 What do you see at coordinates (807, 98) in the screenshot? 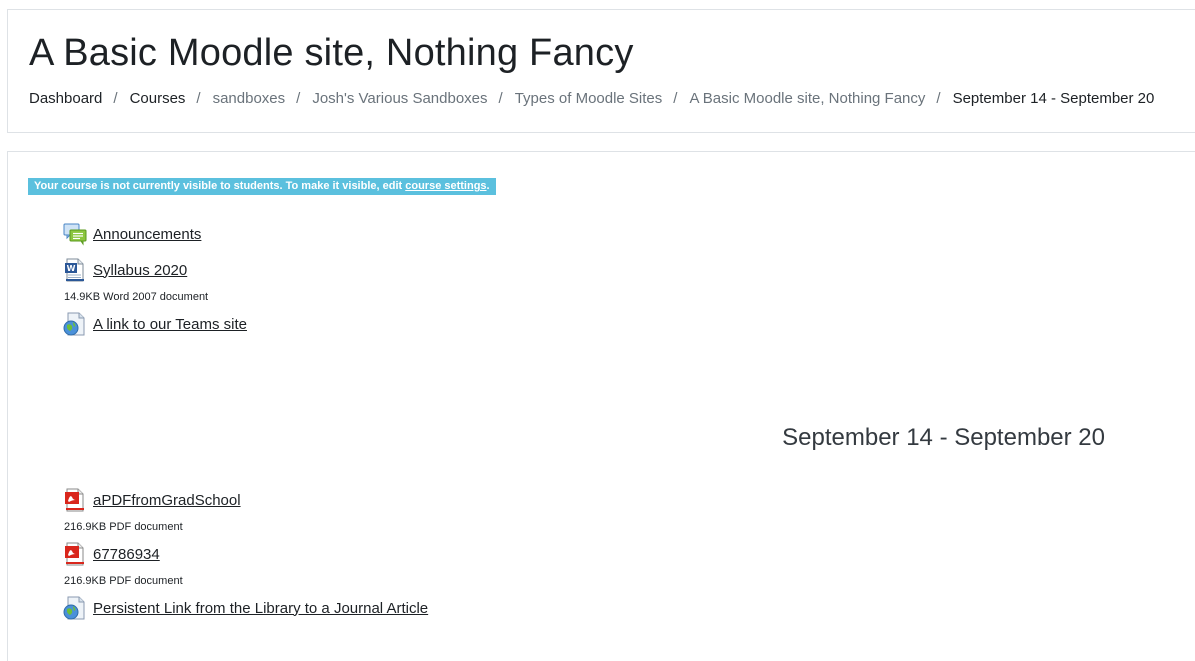
I see `breadcrumb-course: A Basic Moodle site, Nothing Fancy` at bounding box center [807, 98].